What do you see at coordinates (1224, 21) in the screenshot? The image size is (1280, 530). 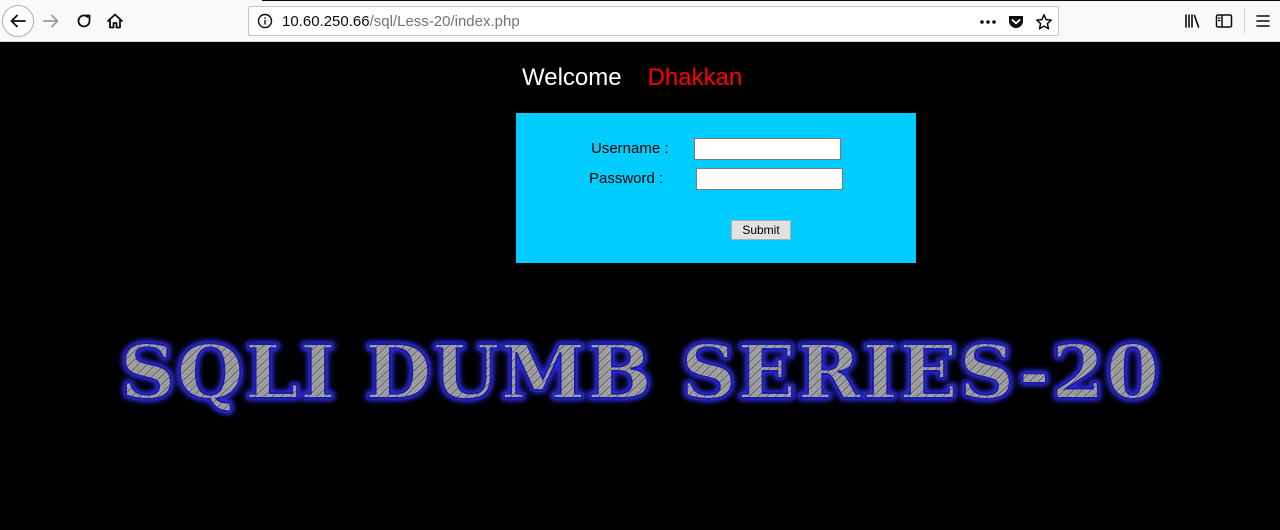 I see `sidebar-icon` at bounding box center [1224, 21].